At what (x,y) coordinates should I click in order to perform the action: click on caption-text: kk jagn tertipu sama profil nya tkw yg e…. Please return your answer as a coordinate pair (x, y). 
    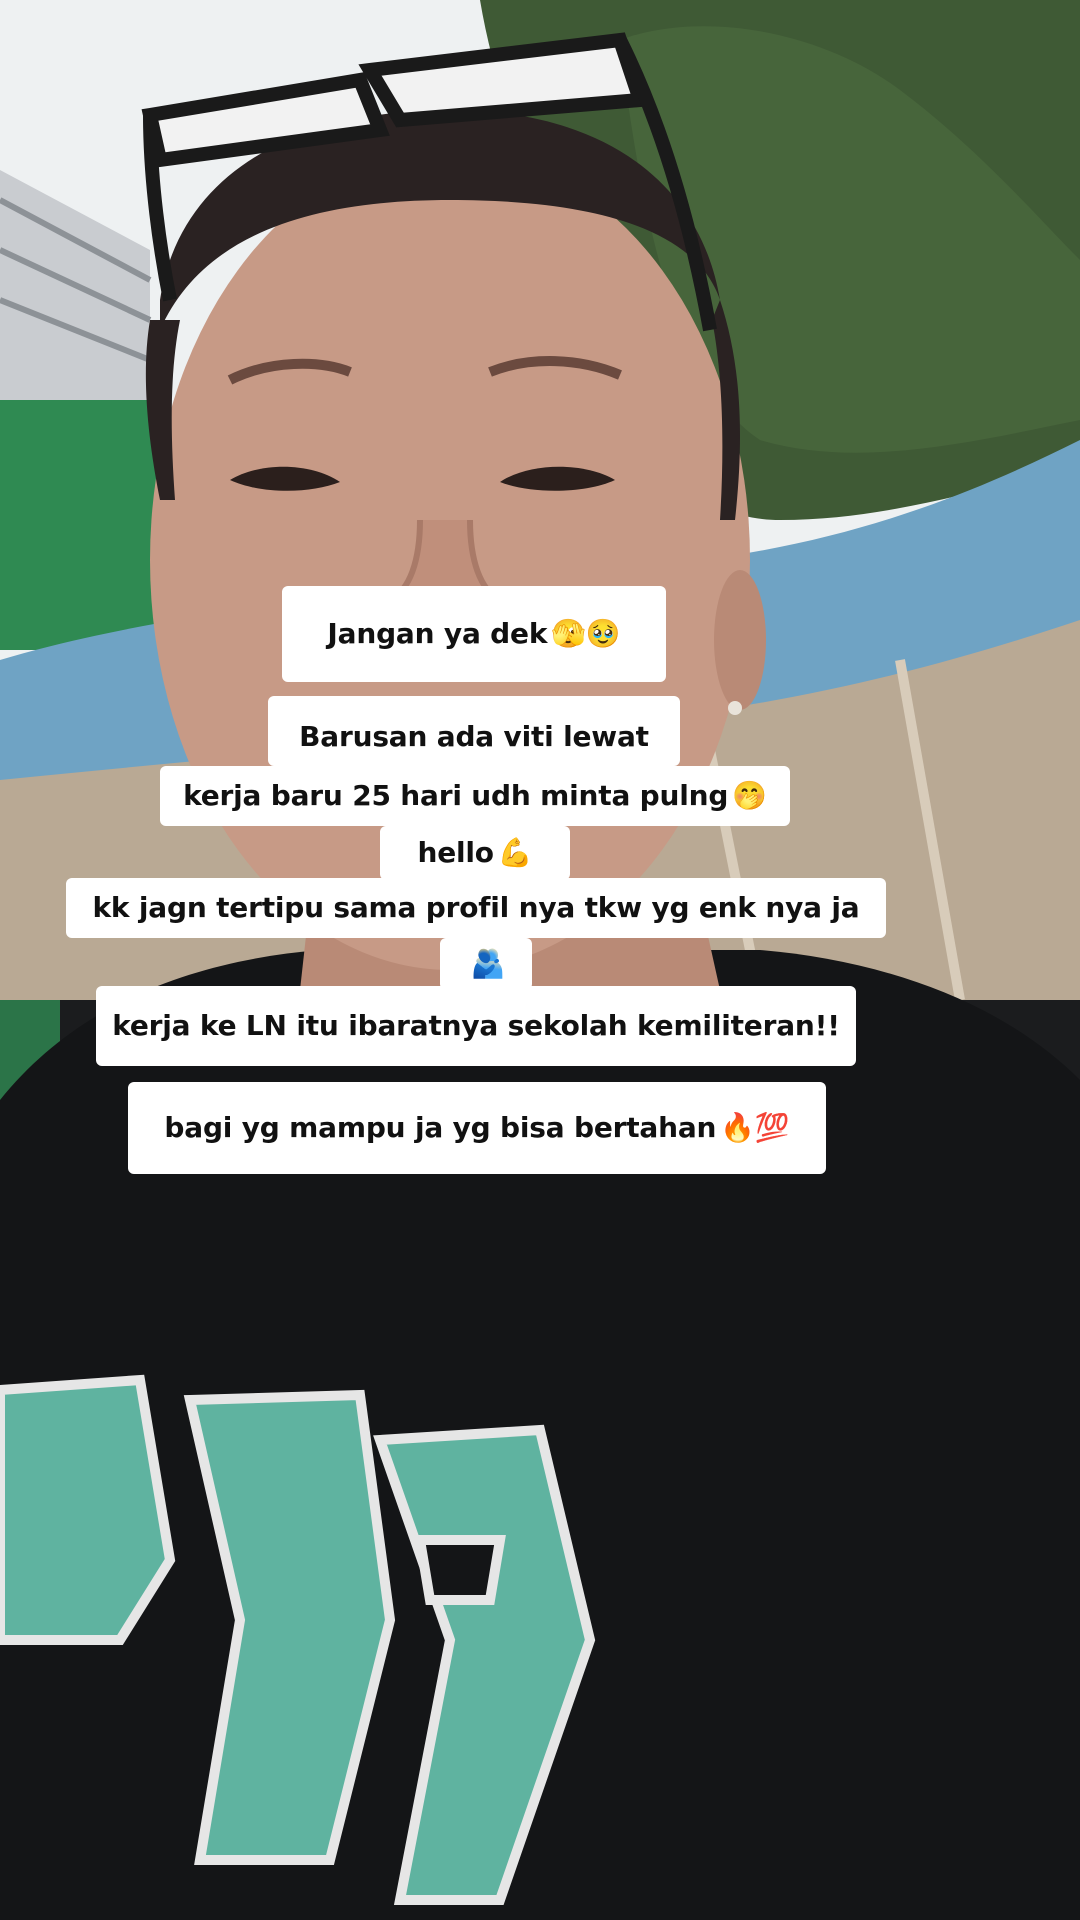
    Looking at the image, I should click on (476, 907).